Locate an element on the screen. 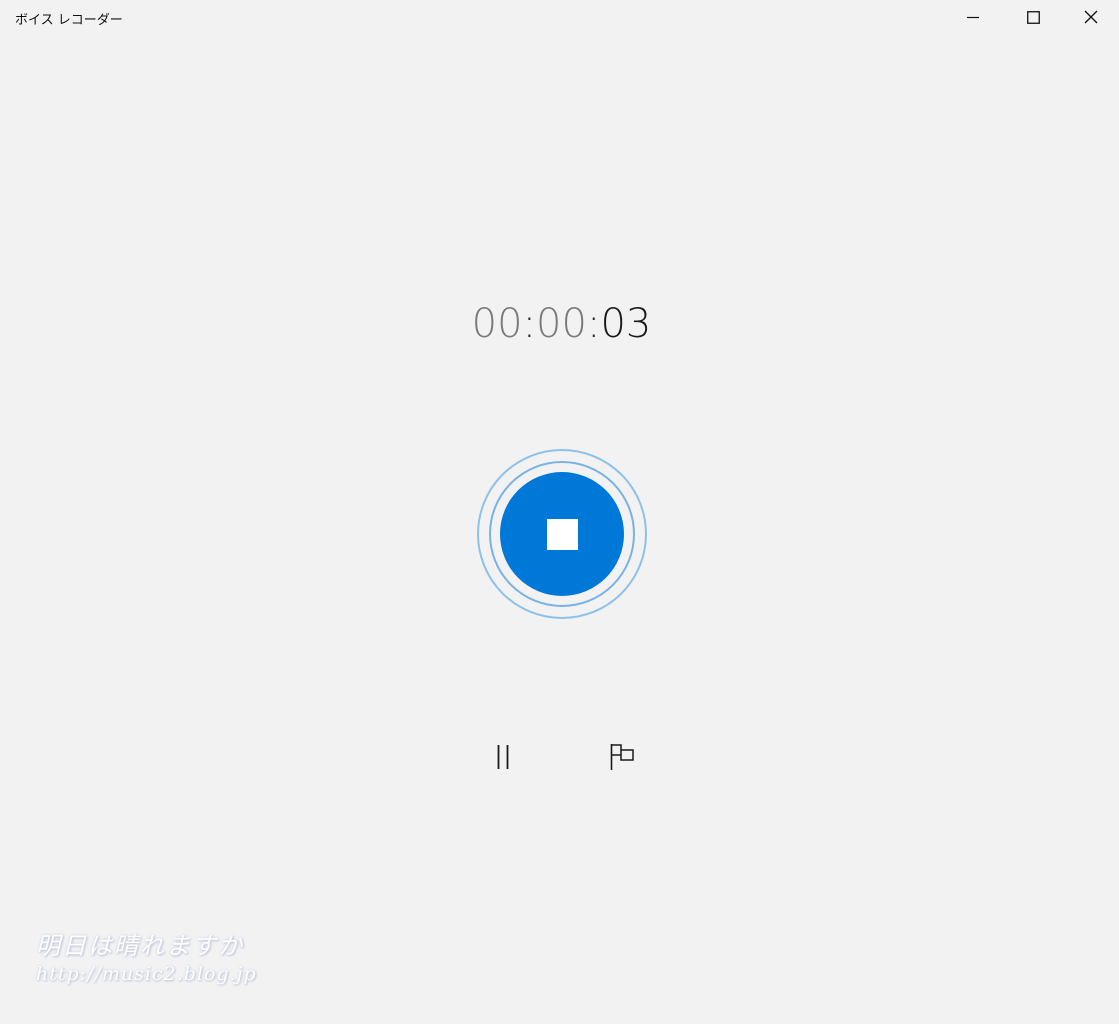 This screenshot has width=1119, height=1024. flag-icon is located at coordinates (622, 757).